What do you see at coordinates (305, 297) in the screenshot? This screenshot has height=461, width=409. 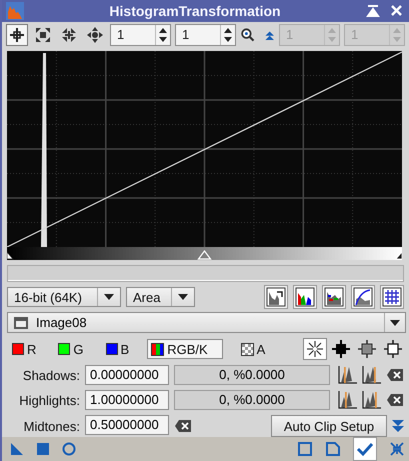 I see `rgb-histogram-icon` at bounding box center [305, 297].